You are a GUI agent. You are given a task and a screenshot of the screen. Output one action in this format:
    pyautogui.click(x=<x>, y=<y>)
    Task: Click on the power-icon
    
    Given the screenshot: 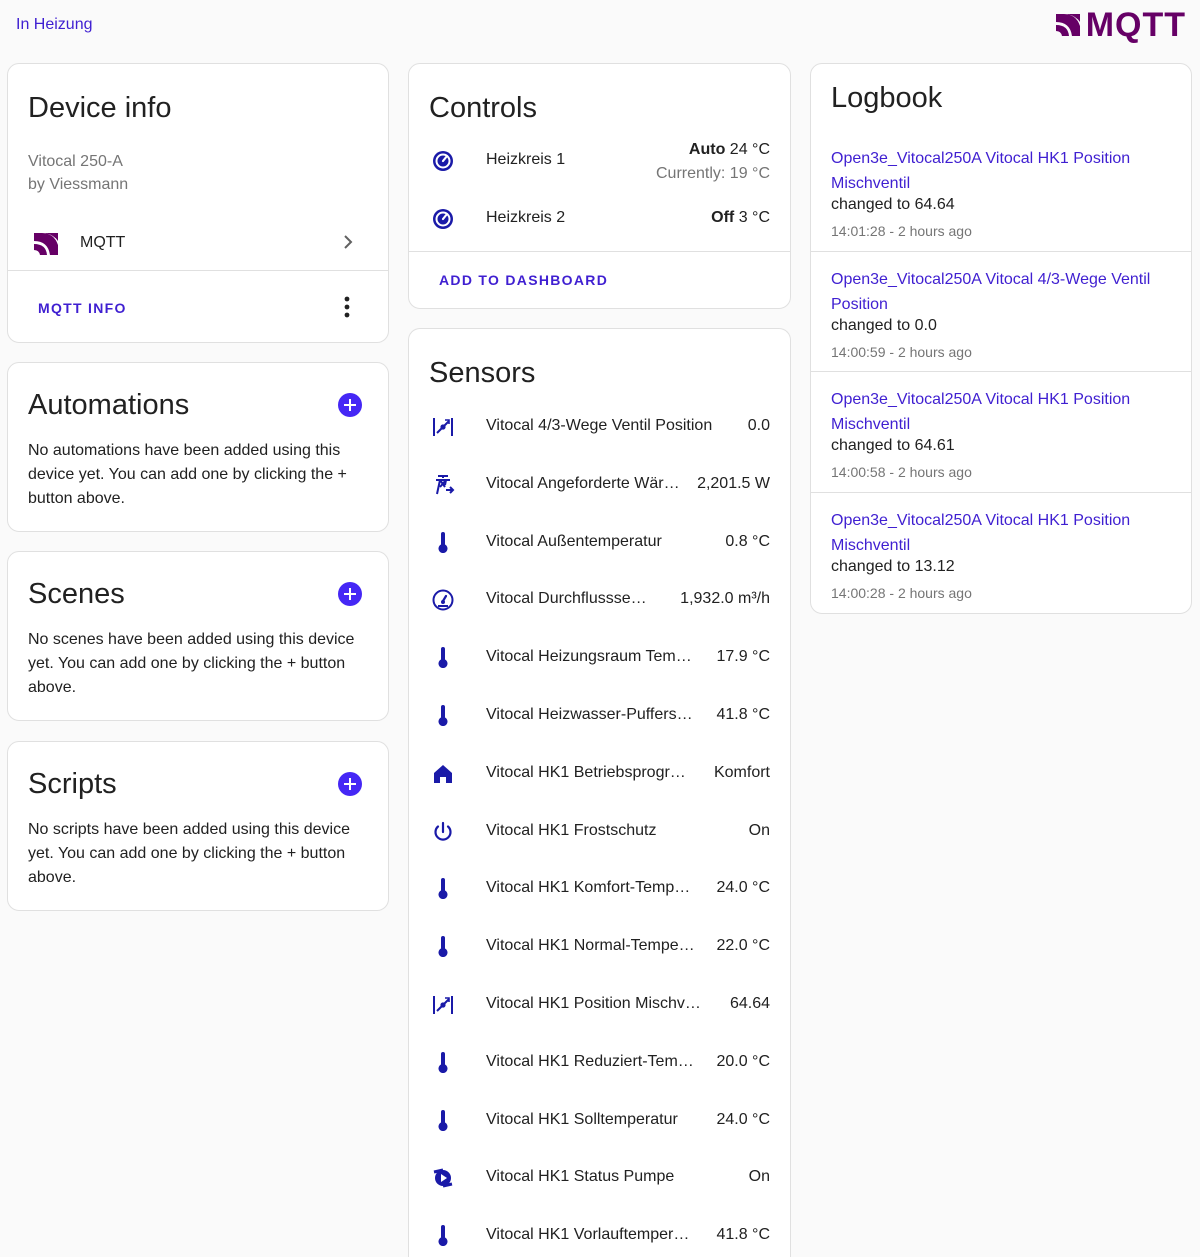 What is the action you would take?
    pyautogui.click(x=443, y=831)
    